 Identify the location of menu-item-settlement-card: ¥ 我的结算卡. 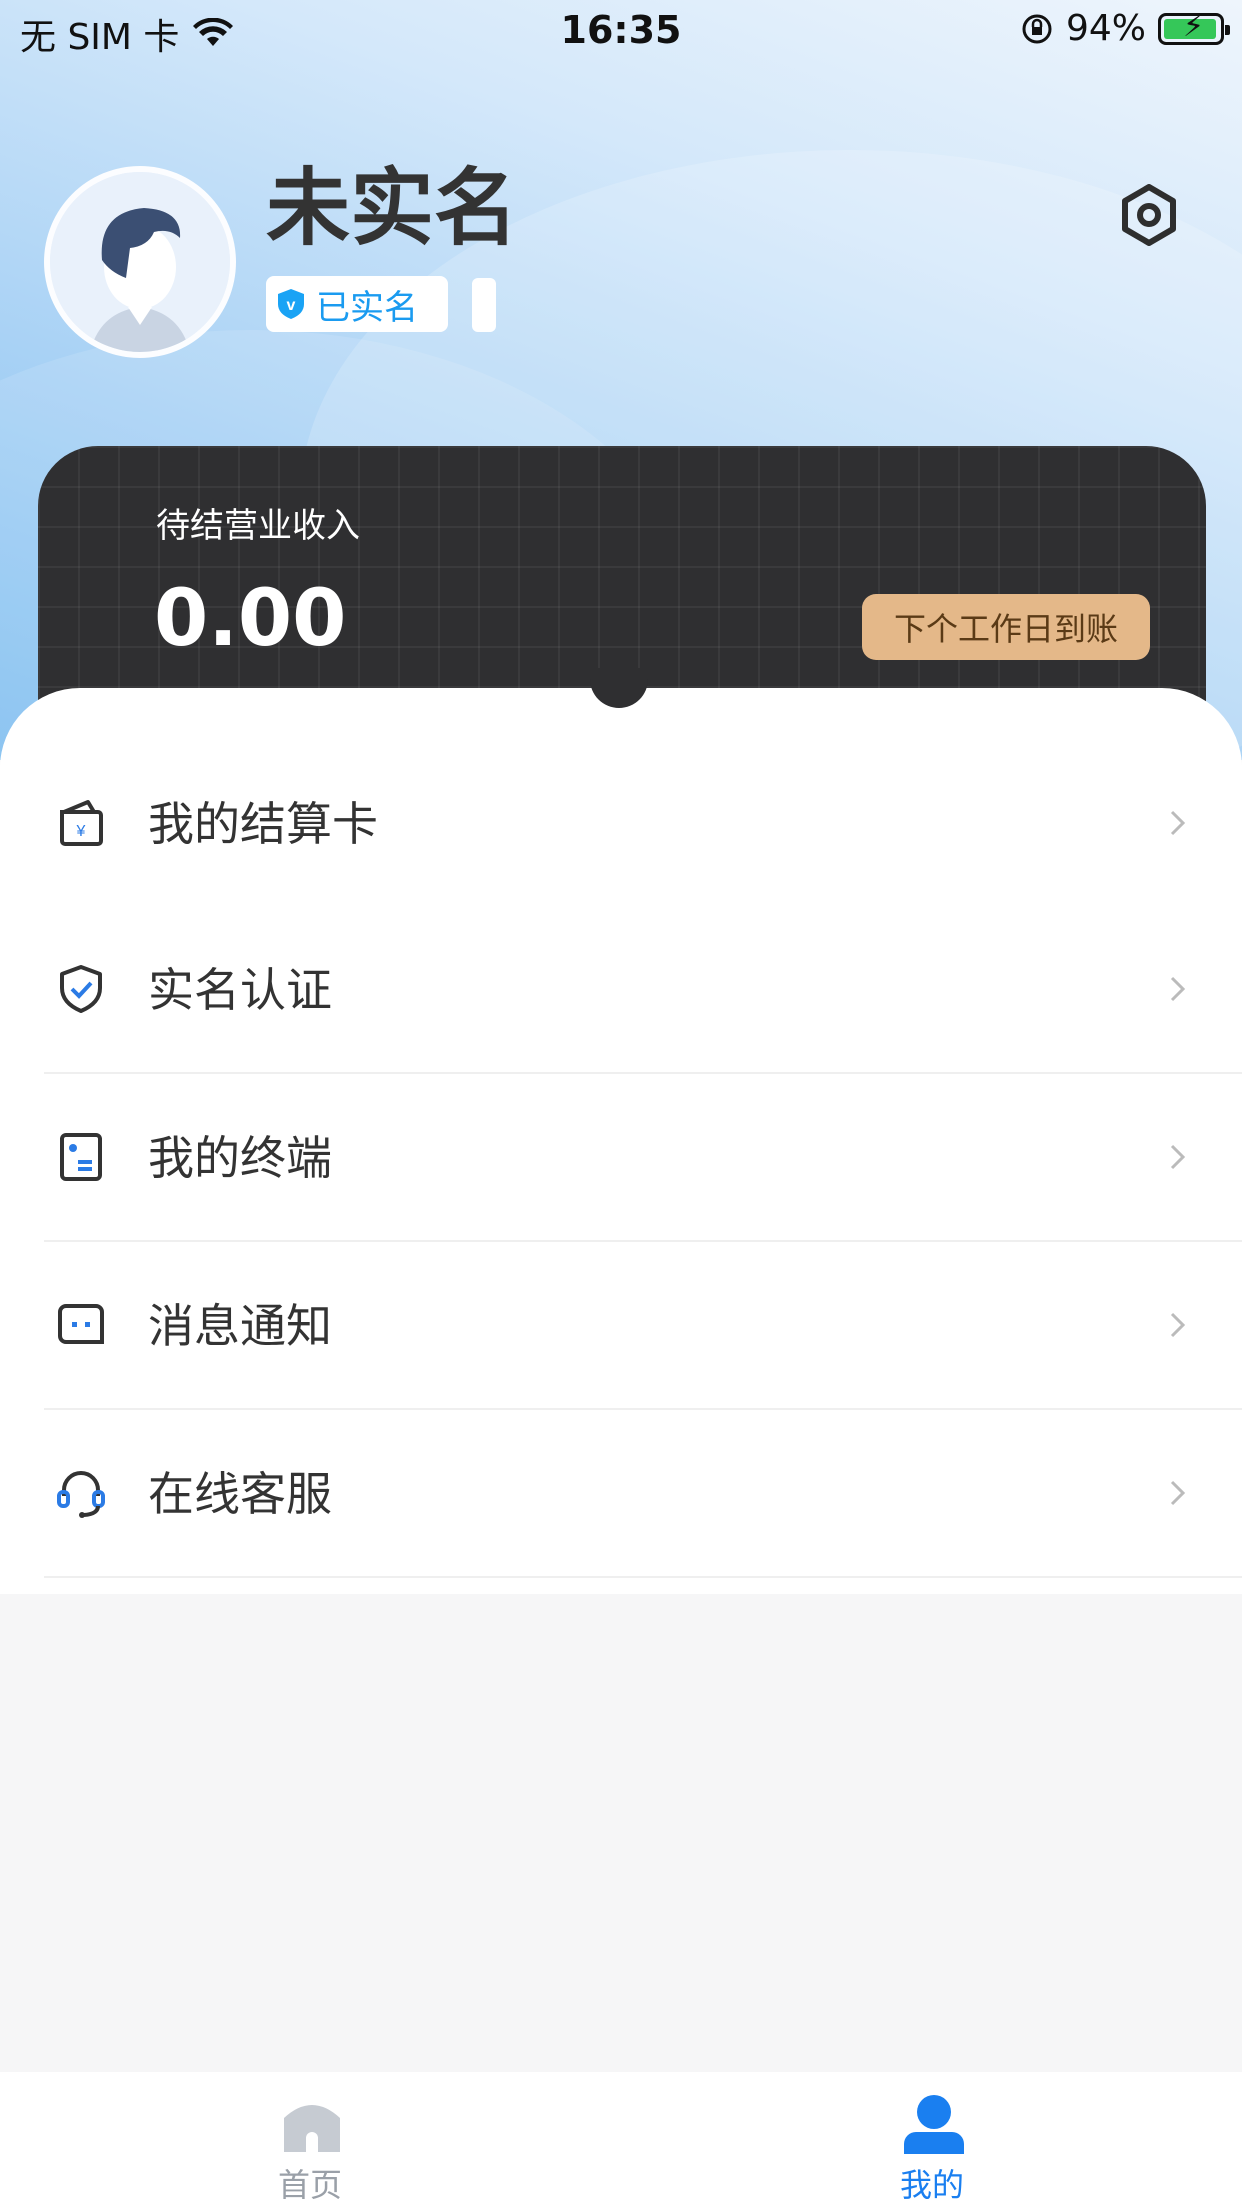
(621, 824).